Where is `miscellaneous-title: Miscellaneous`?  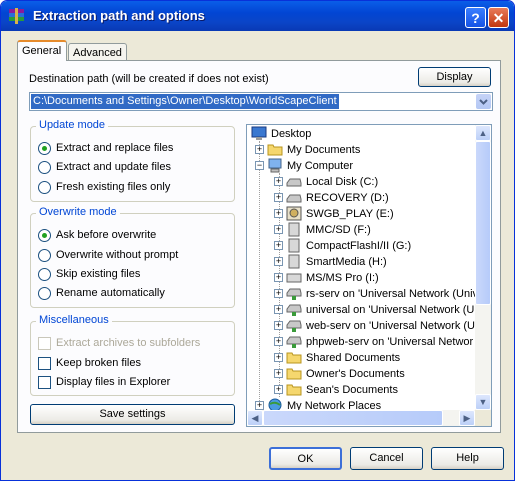 miscellaneous-title: Miscellaneous is located at coordinates (74, 320).